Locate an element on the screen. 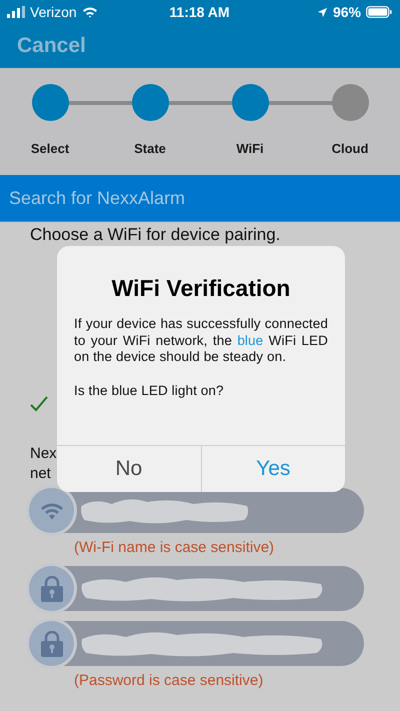  dialog-question: Is the blue LED light on? is located at coordinates (149, 391).